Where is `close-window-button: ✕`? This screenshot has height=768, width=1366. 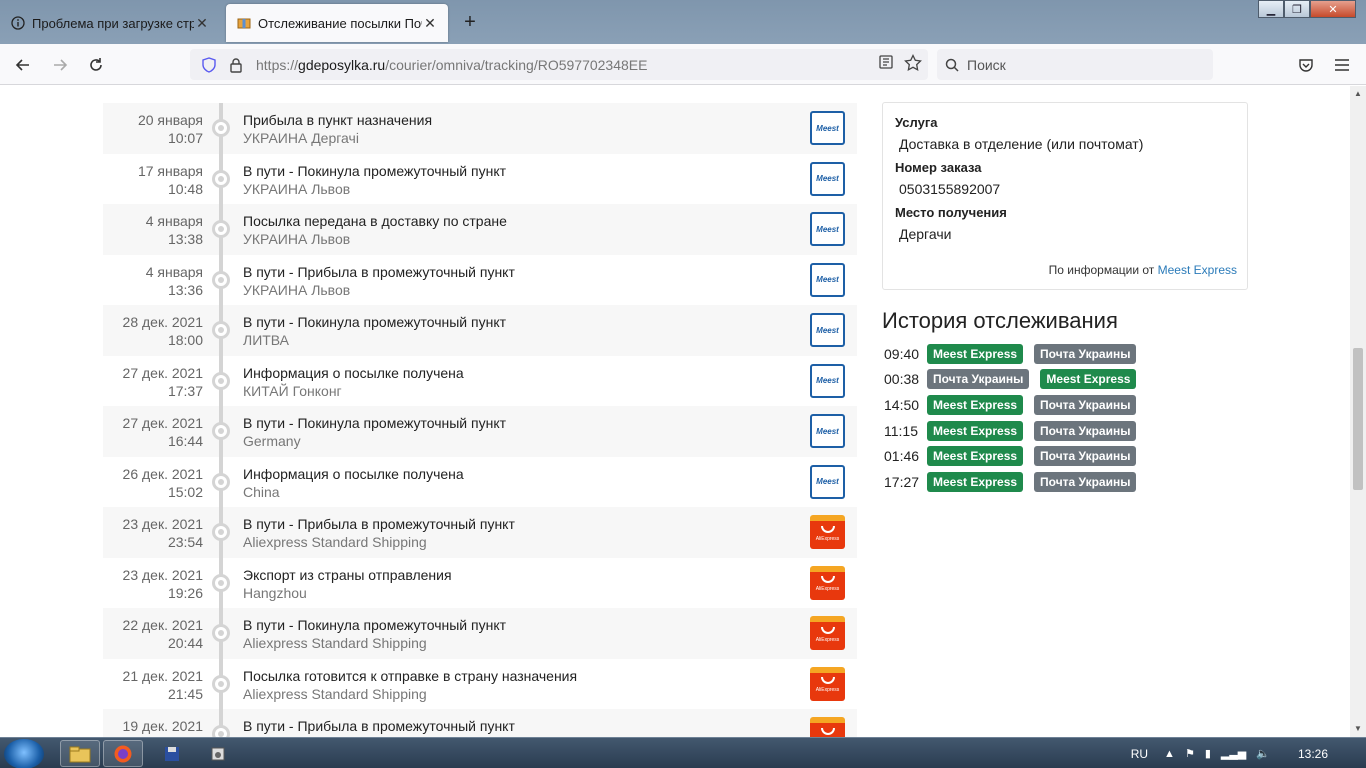
close-window-button: ✕ is located at coordinates (1333, 9).